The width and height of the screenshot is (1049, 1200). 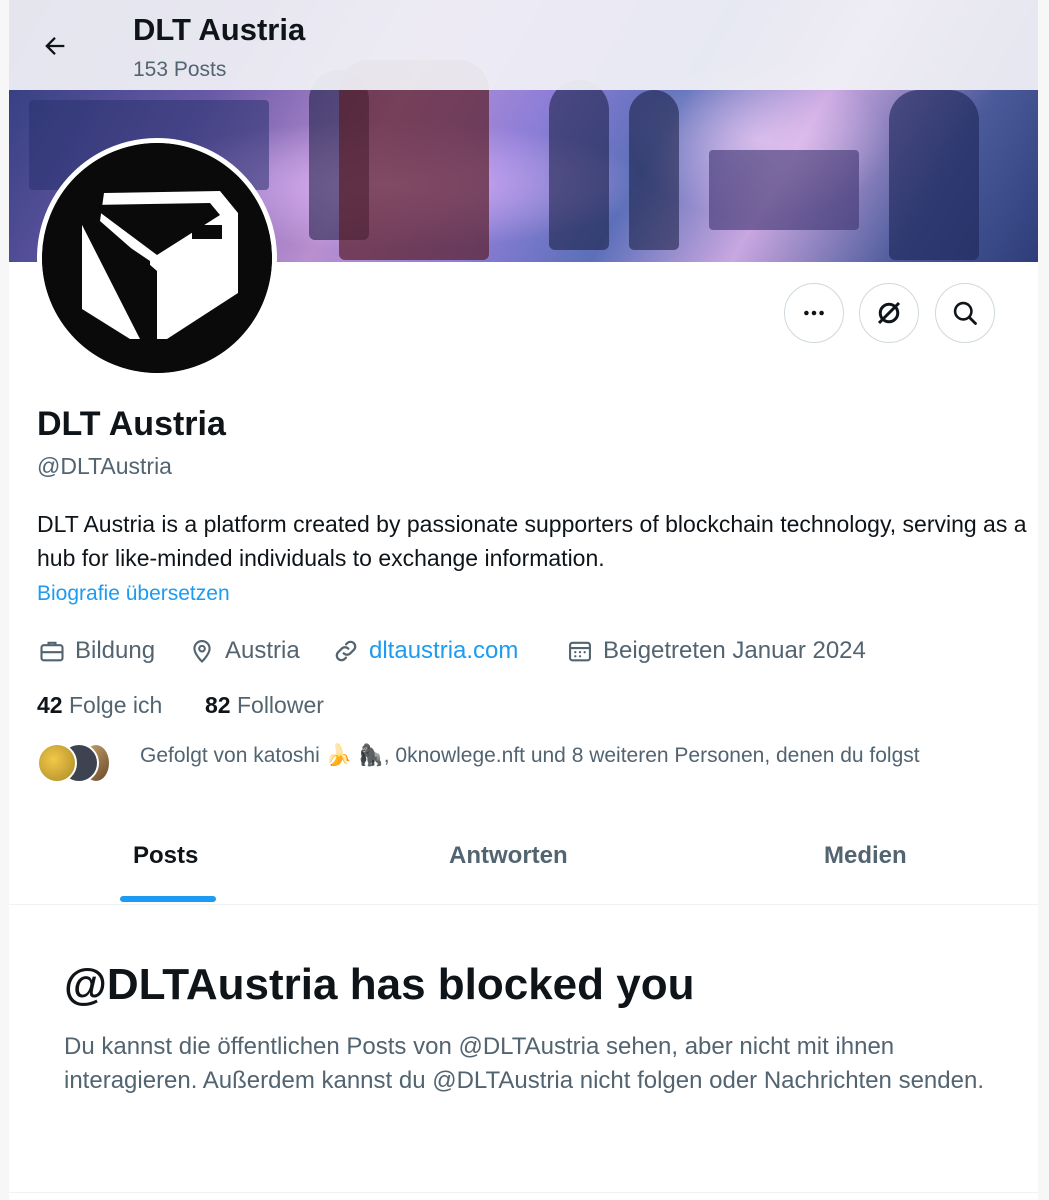 I want to click on calendar-icon, so click(x=580, y=651).